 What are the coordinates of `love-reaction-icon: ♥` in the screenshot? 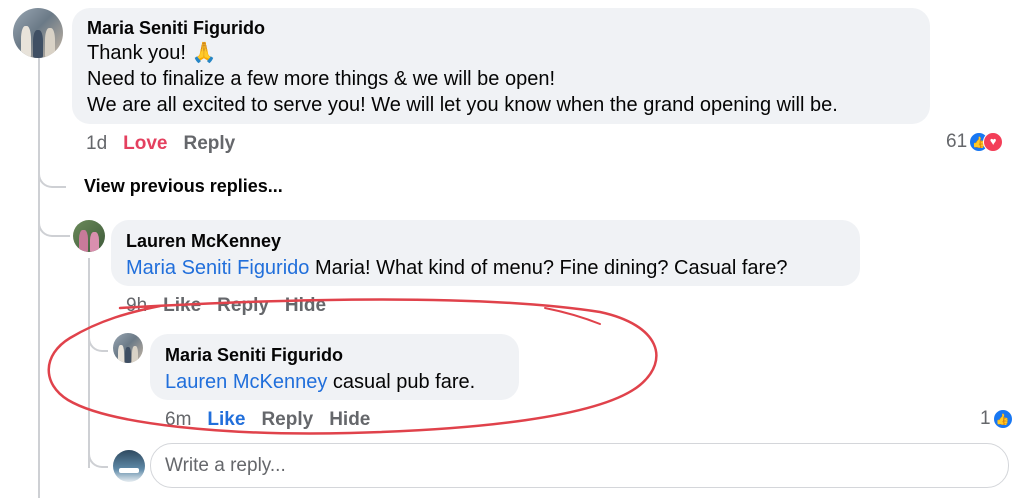 It's located at (993, 142).